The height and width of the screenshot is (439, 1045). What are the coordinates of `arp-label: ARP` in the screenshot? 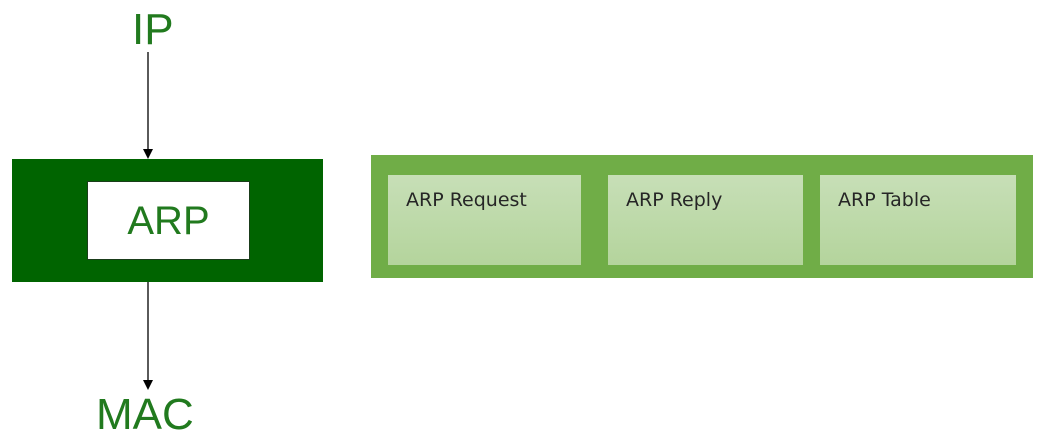 It's located at (168, 220).